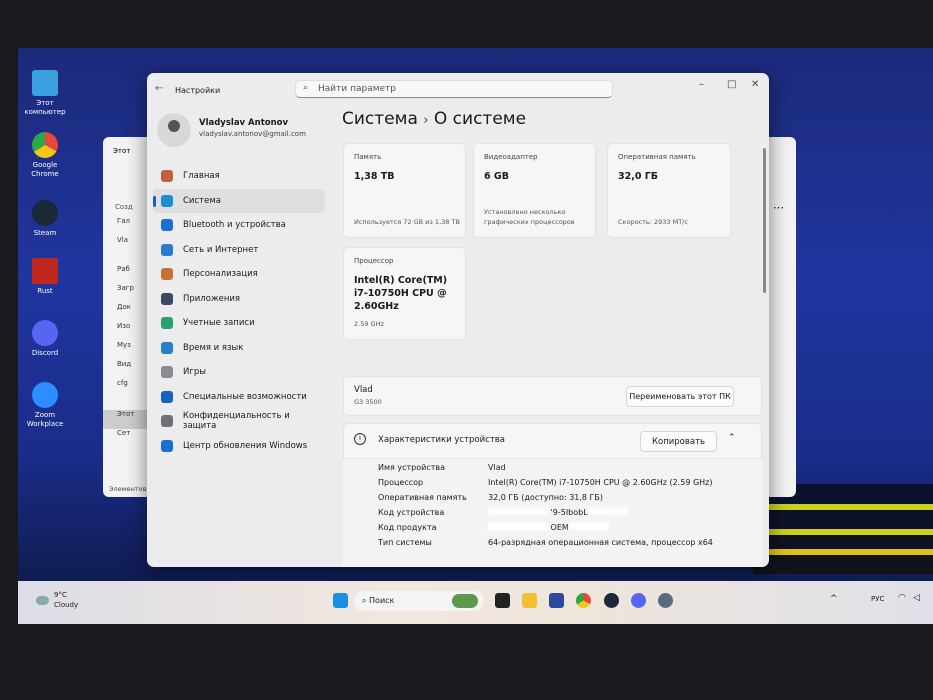 The image size is (933, 700). What do you see at coordinates (340, 600) in the screenshot?
I see `start-icon` at bounding box center [340, 600].